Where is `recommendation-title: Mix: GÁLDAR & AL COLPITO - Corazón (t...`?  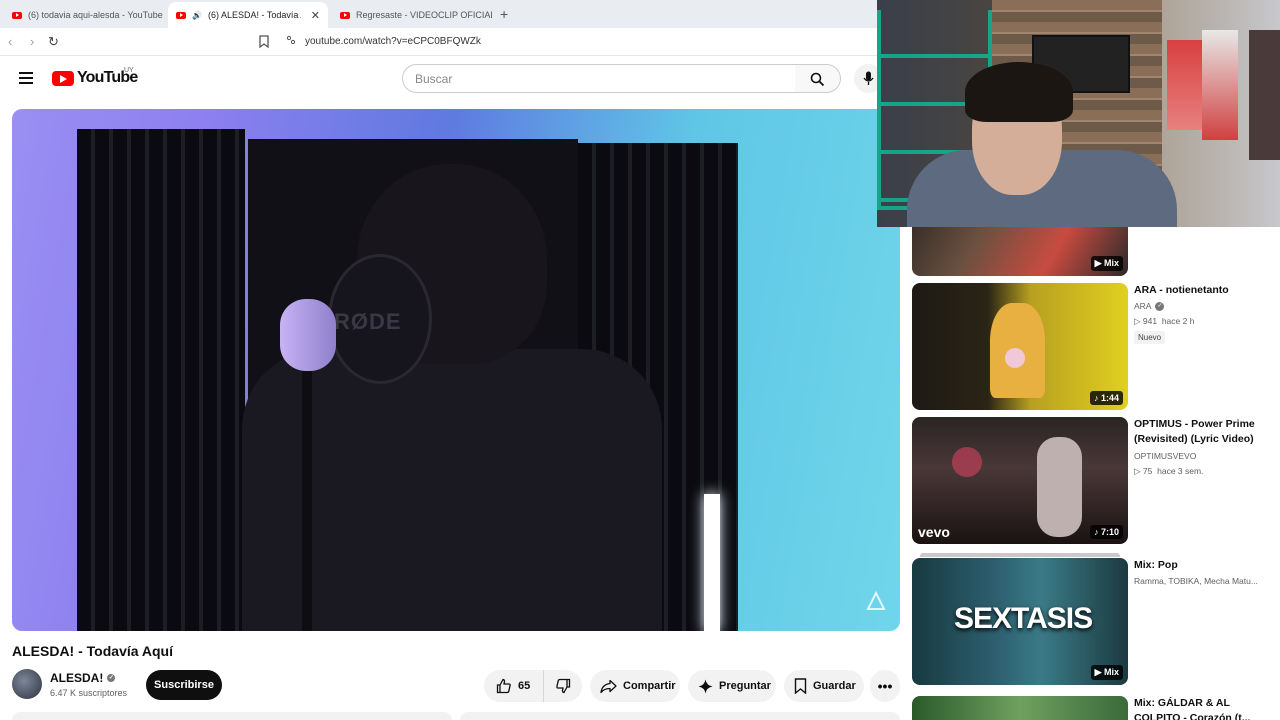 recommendation-title: Mix: GÁLDAR & AL COLPITO - Corazón (t... is located at coordinates (1204, 708).